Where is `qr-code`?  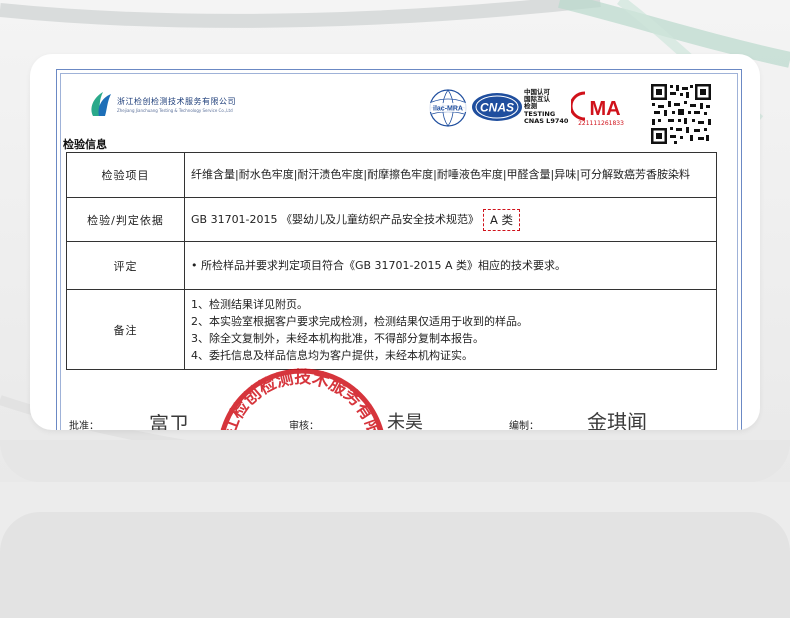
qr-code is located at coordinates (681, 114).